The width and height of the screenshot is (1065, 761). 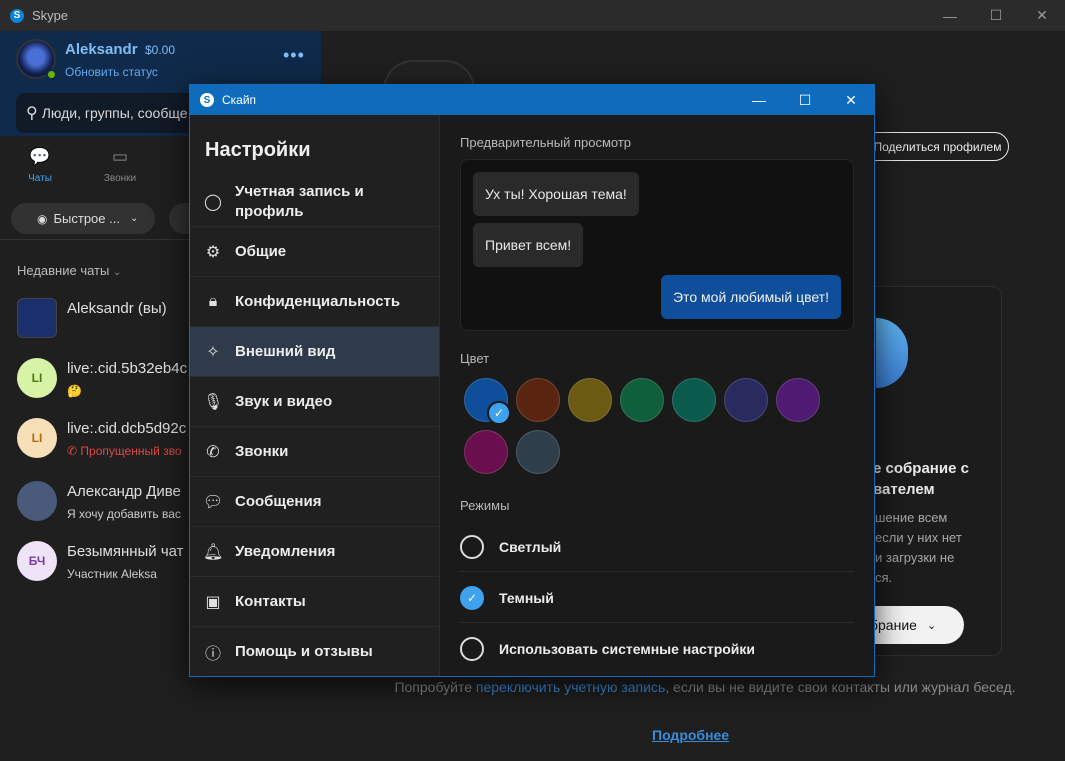 I want to click on create-meeting-label: брание, so click(x=893, y=625).